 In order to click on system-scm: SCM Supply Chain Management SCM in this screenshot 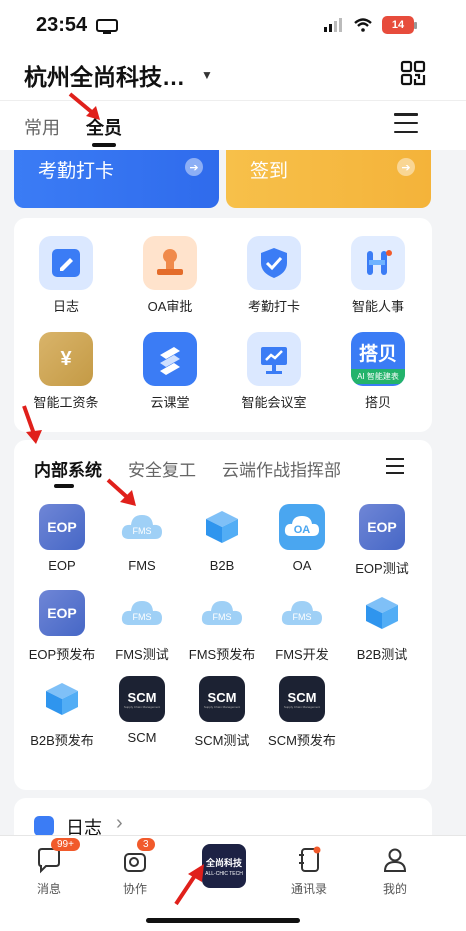, I will do `click(142, 718)`.